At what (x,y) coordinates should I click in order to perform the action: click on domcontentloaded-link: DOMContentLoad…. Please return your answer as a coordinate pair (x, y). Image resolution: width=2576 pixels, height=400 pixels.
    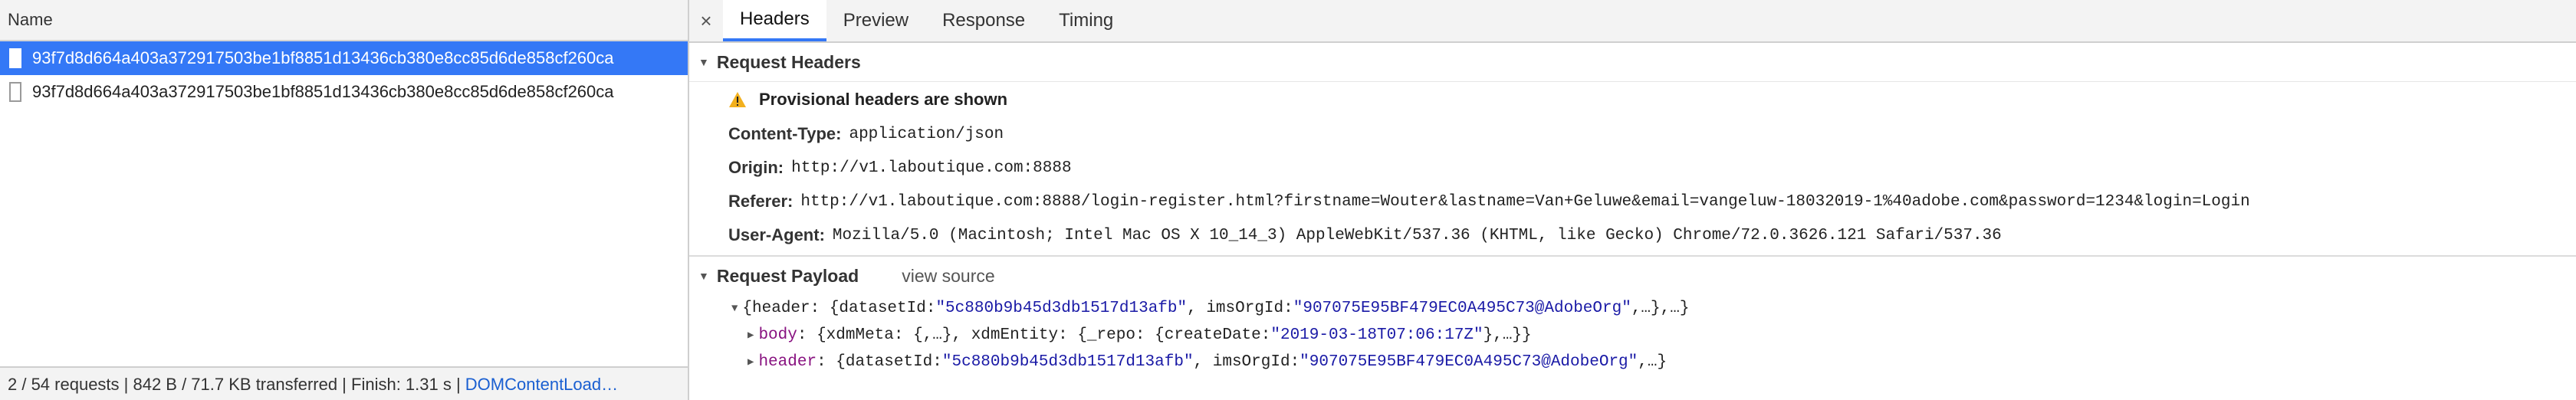
    Looking at the image, I should click on (542, 384).